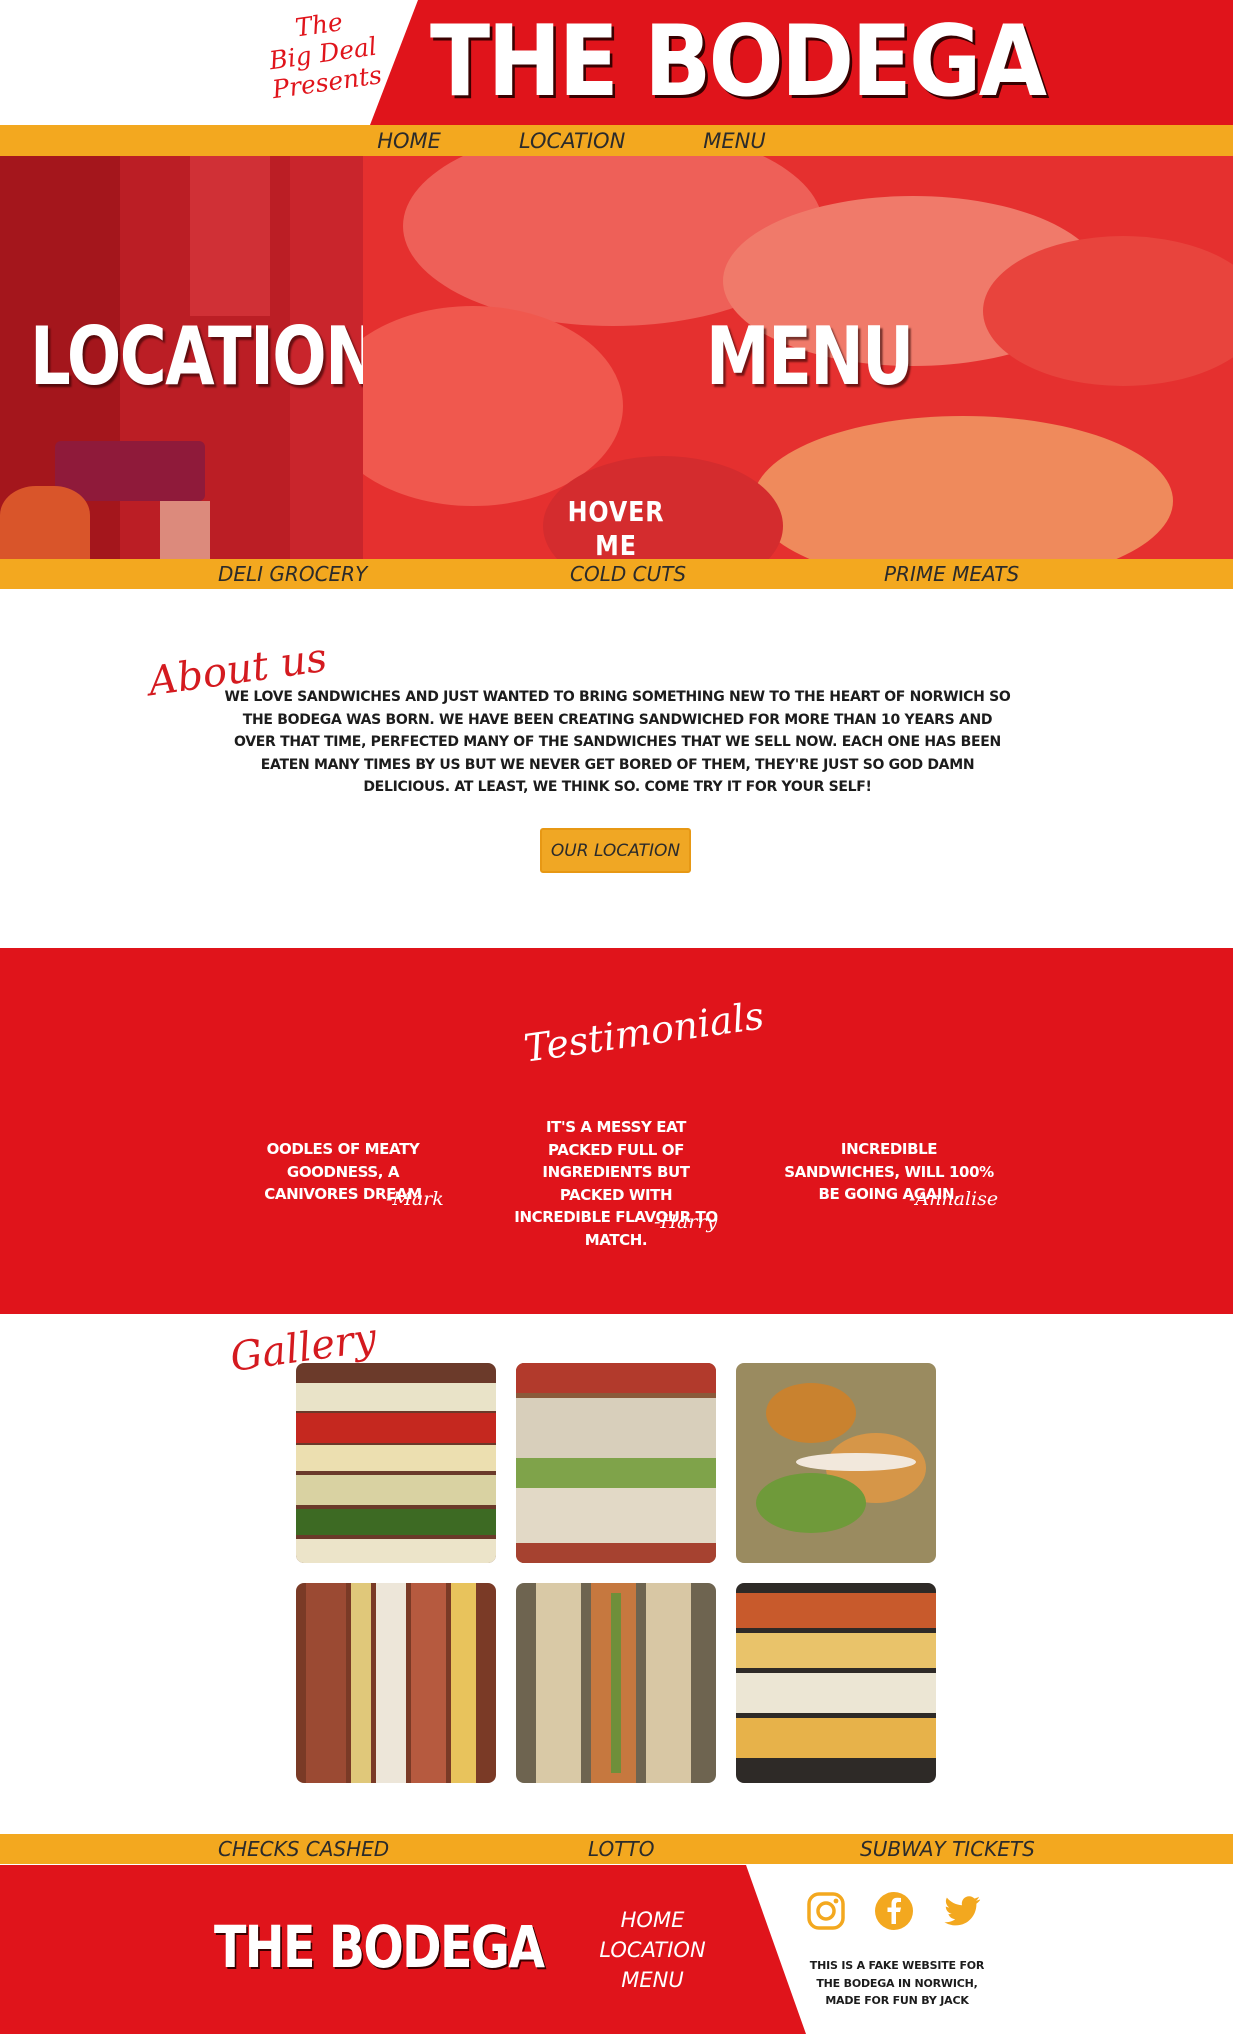 The width and height of the screenshot is (1233, 2034). What do you see at coordinates (616, 1473) in the screenshot?
I see `lettuce-layer` at bounding box center [616, 1473].